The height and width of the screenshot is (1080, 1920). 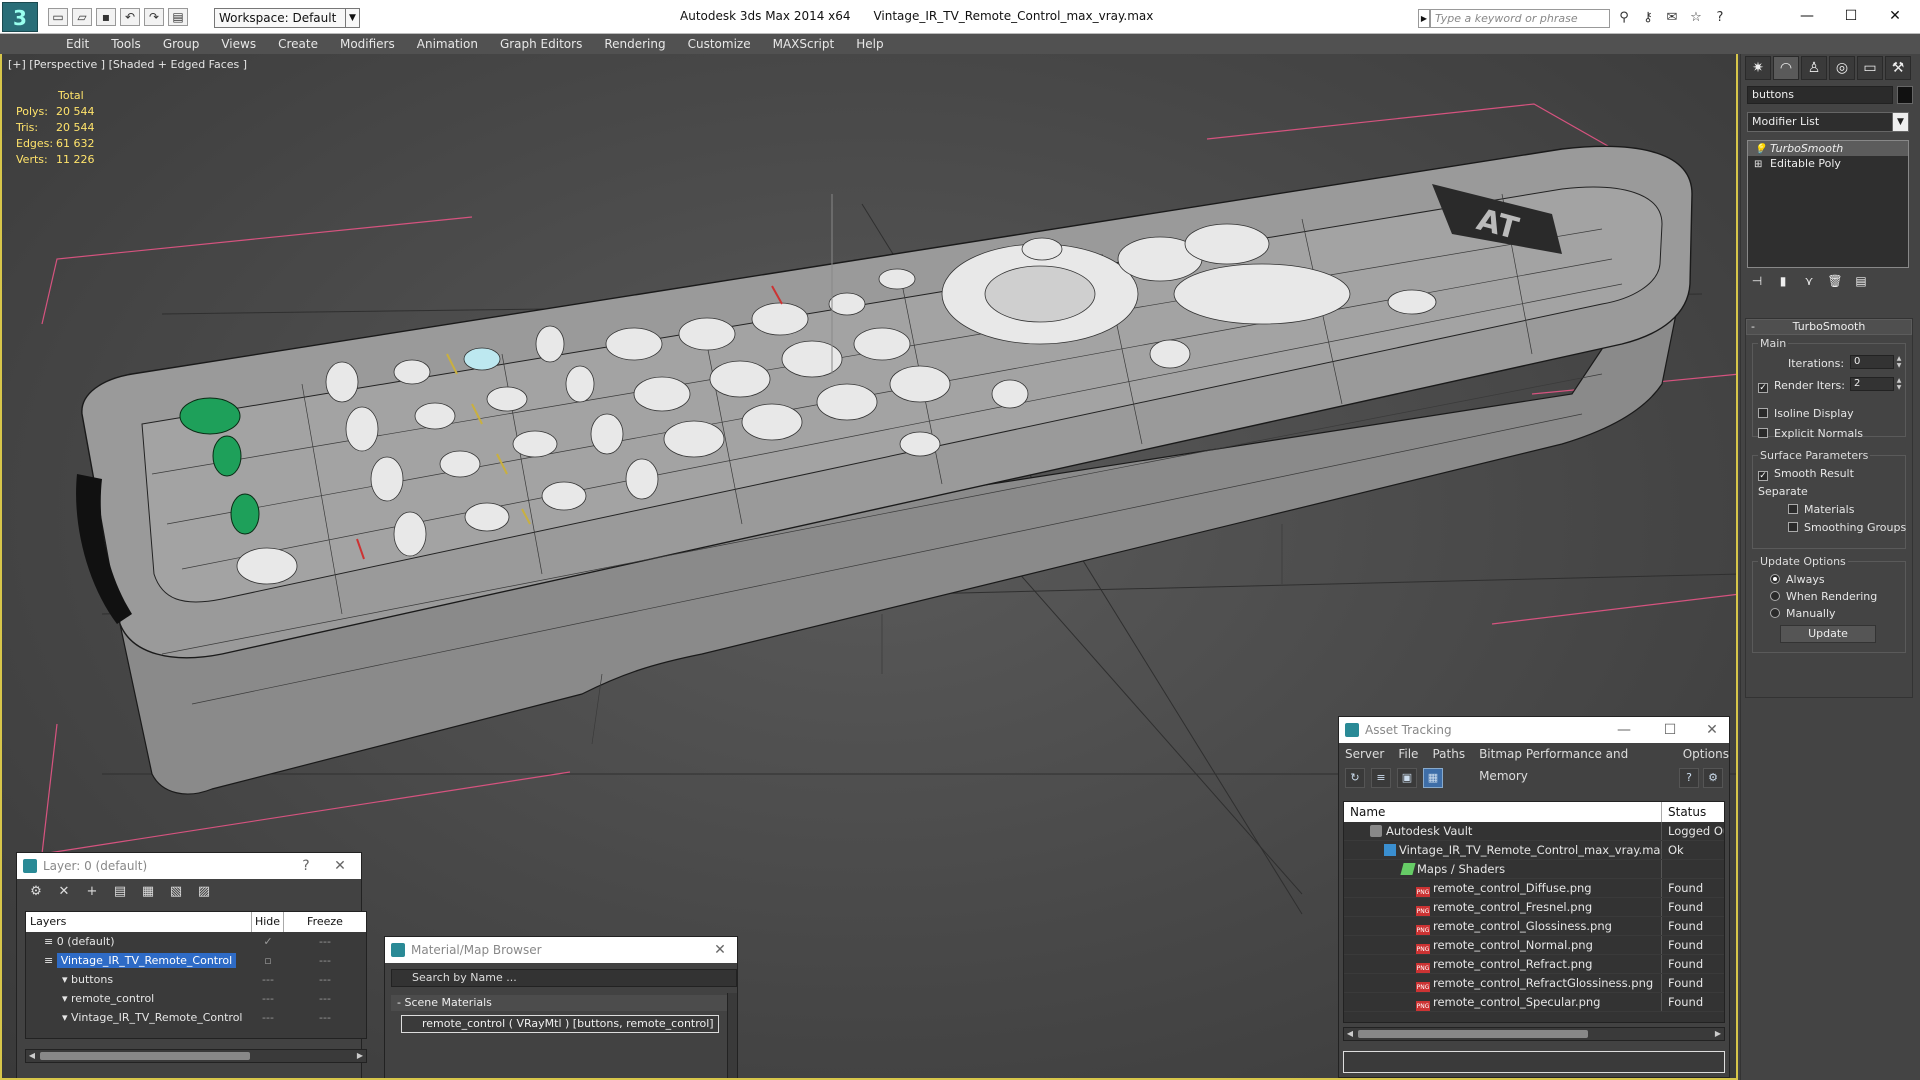 I want to click on layer-row: ≡ 0 (default) ✓ ---, so click(x=196, y=941).